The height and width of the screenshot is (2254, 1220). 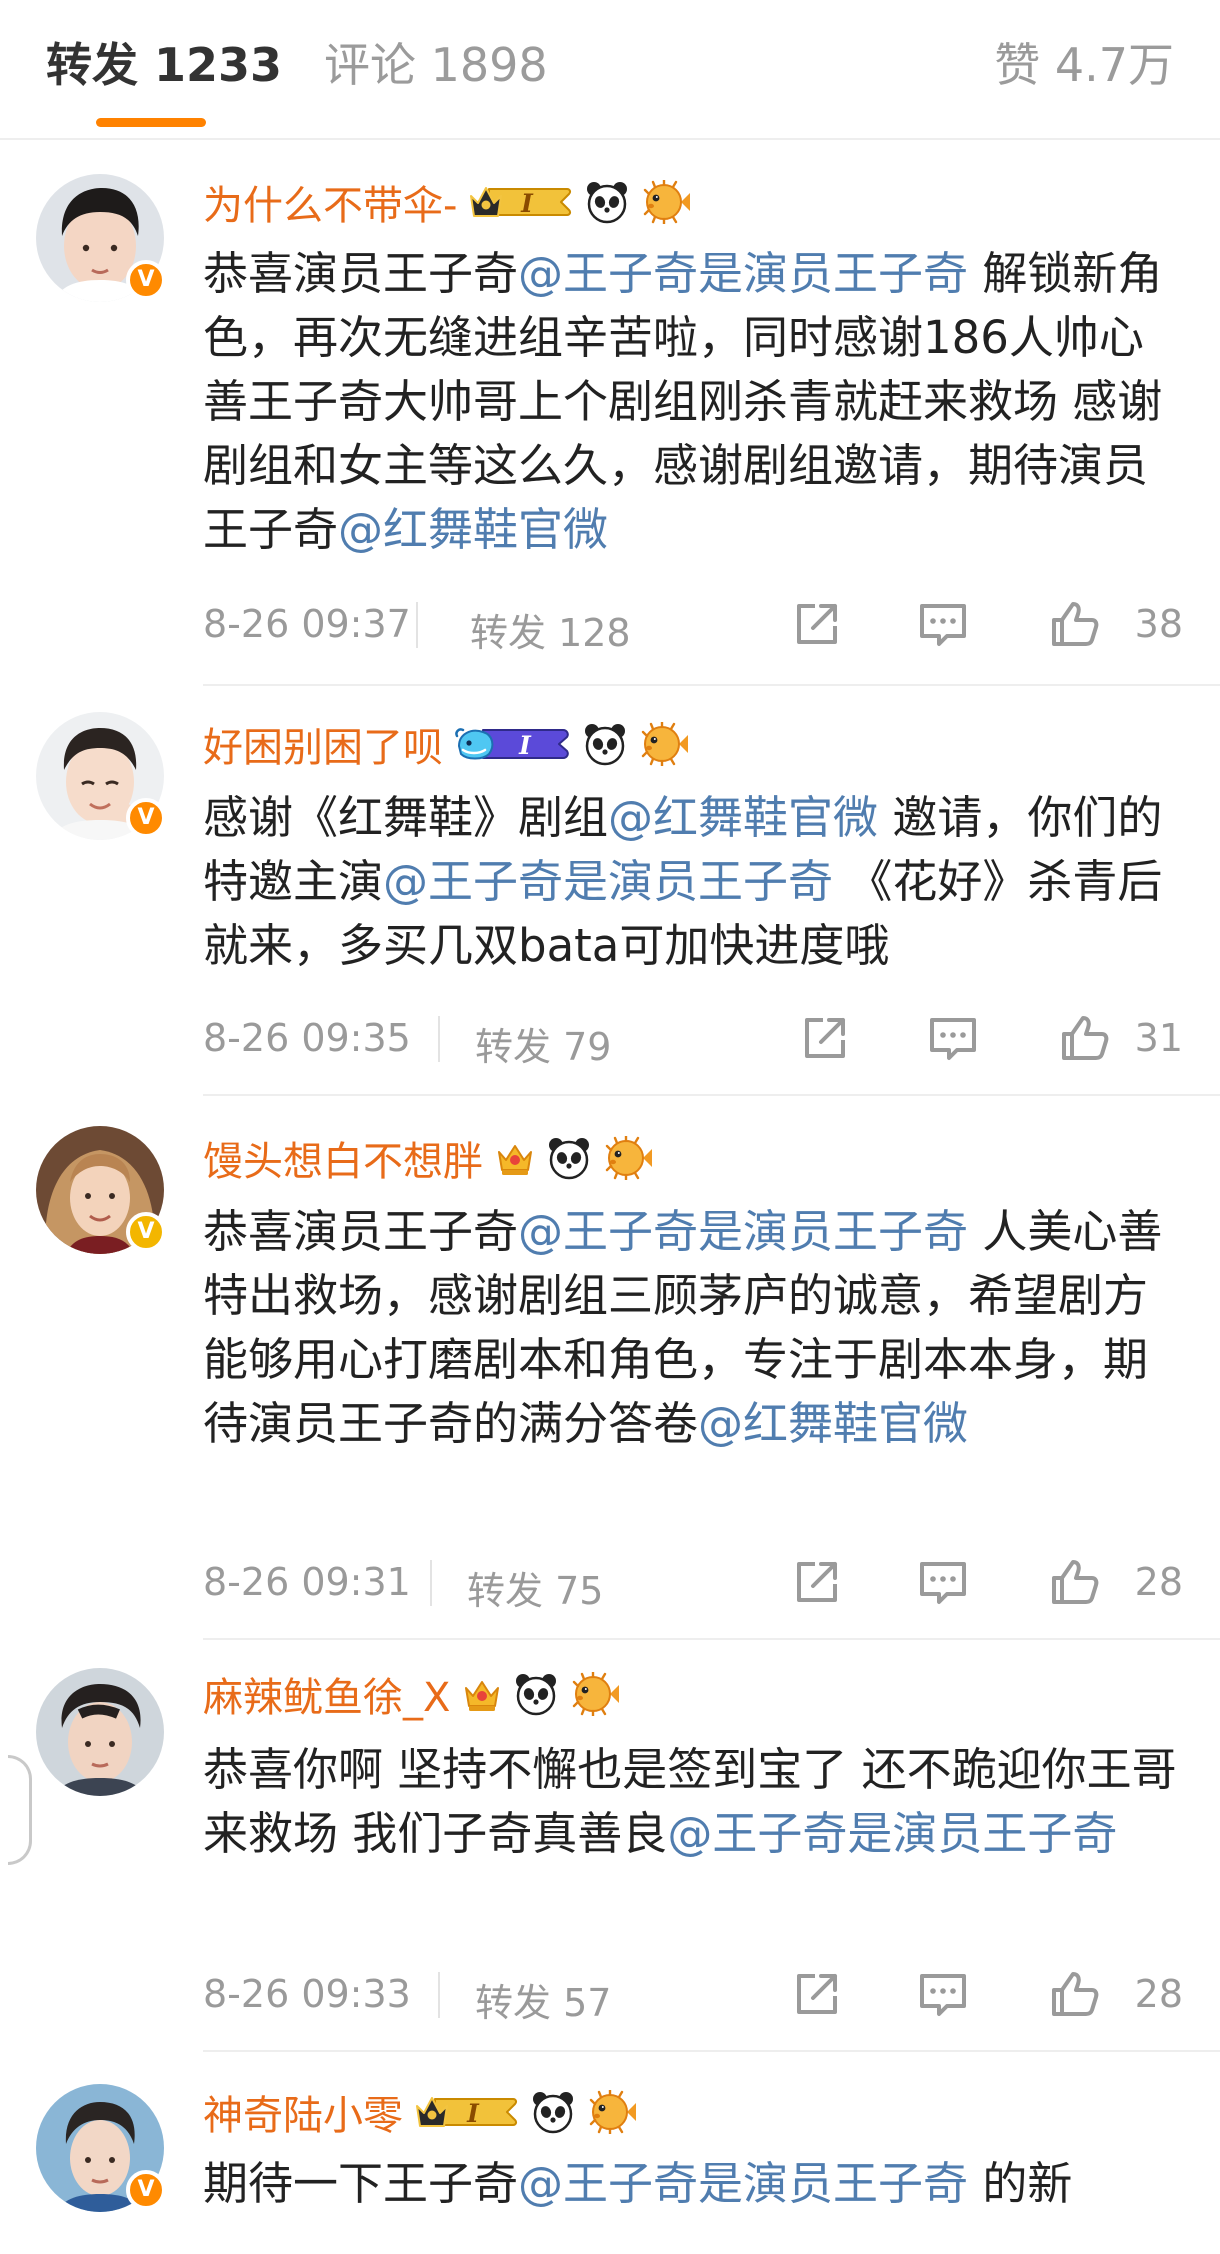 I want to click on comment-time: 8-26 09:37, so click(x=307, y=624).